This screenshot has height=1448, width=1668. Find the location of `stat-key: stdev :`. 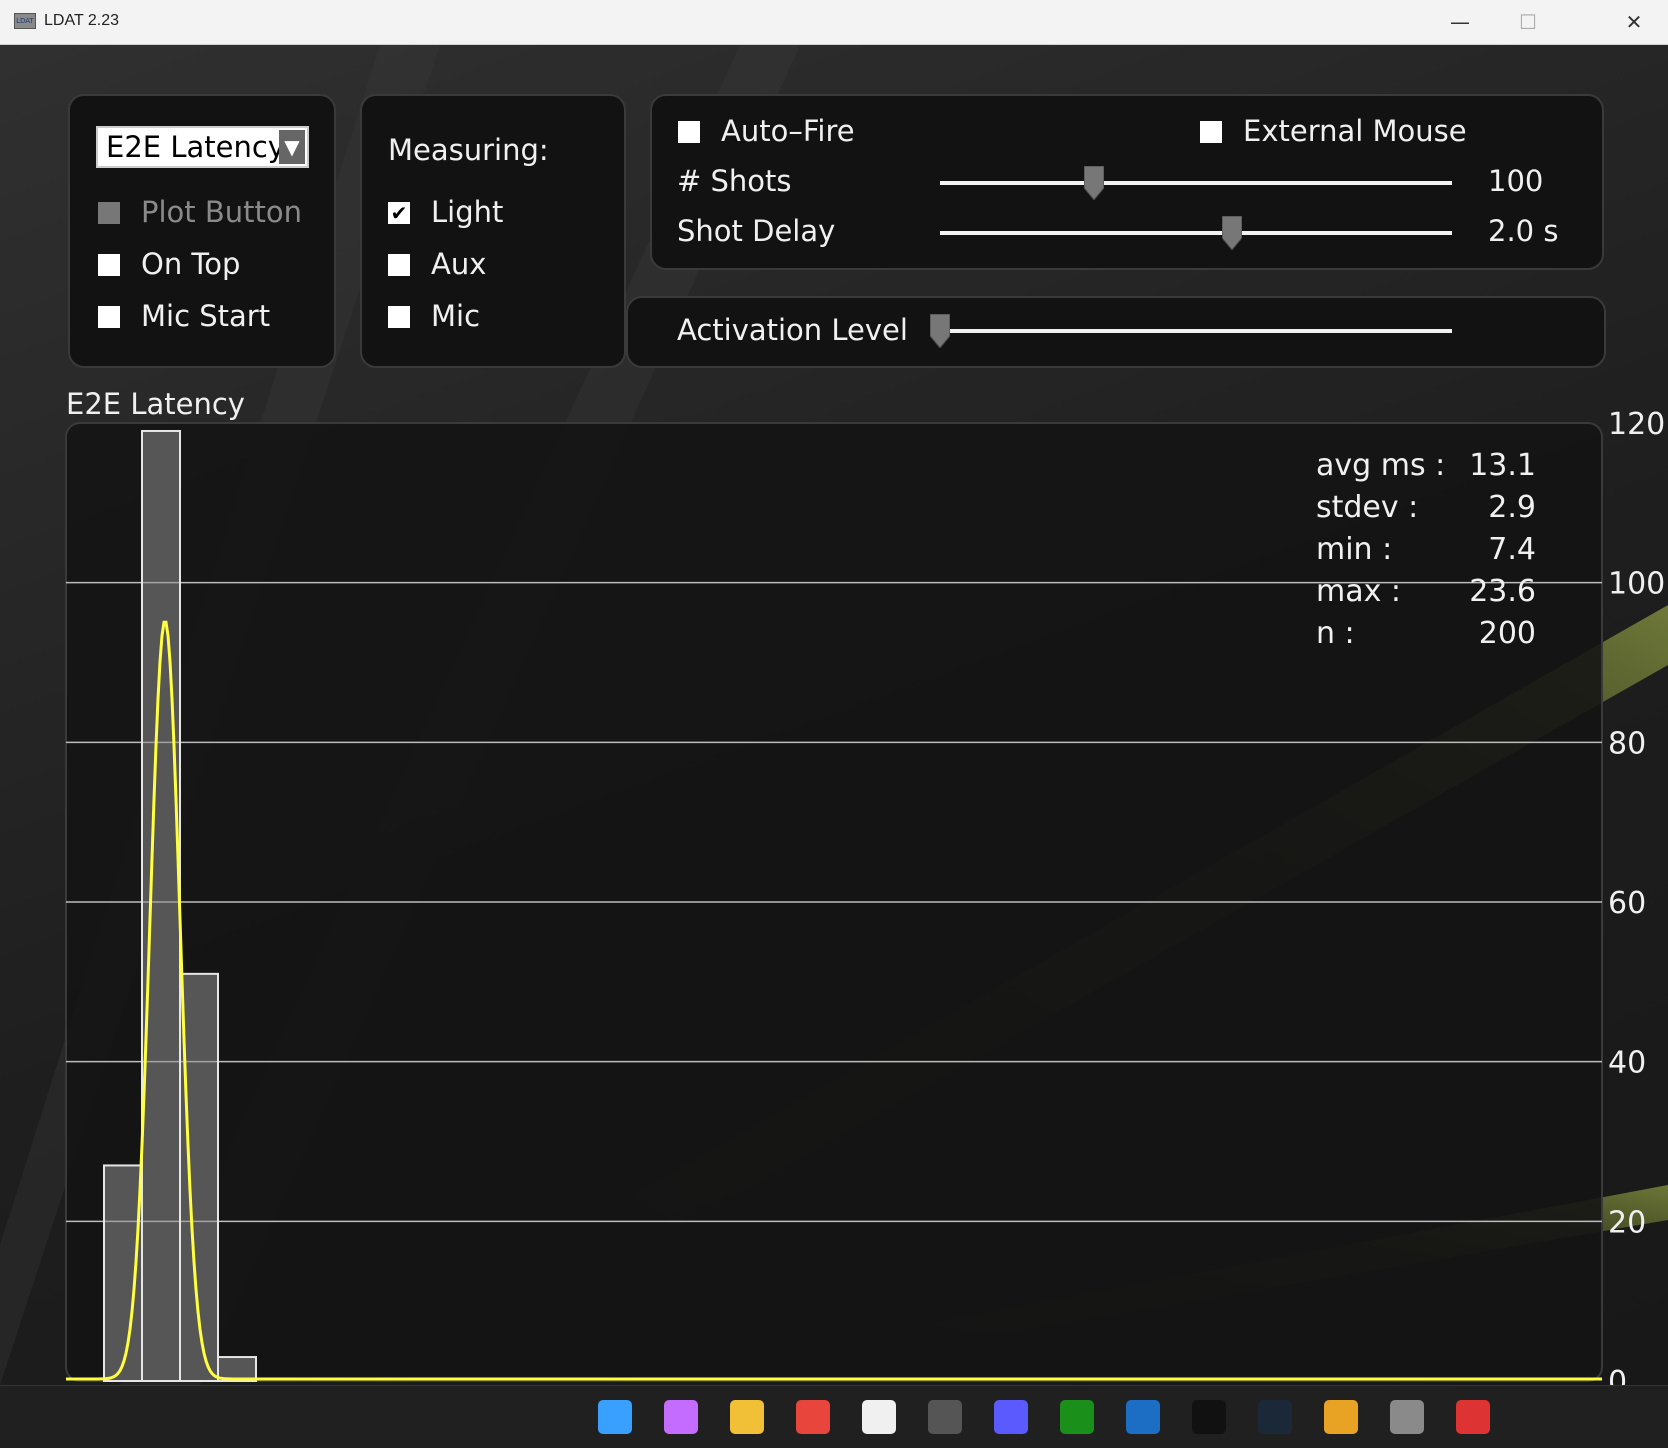

stat-key: stdev : is located at coordinates (1367, 507).